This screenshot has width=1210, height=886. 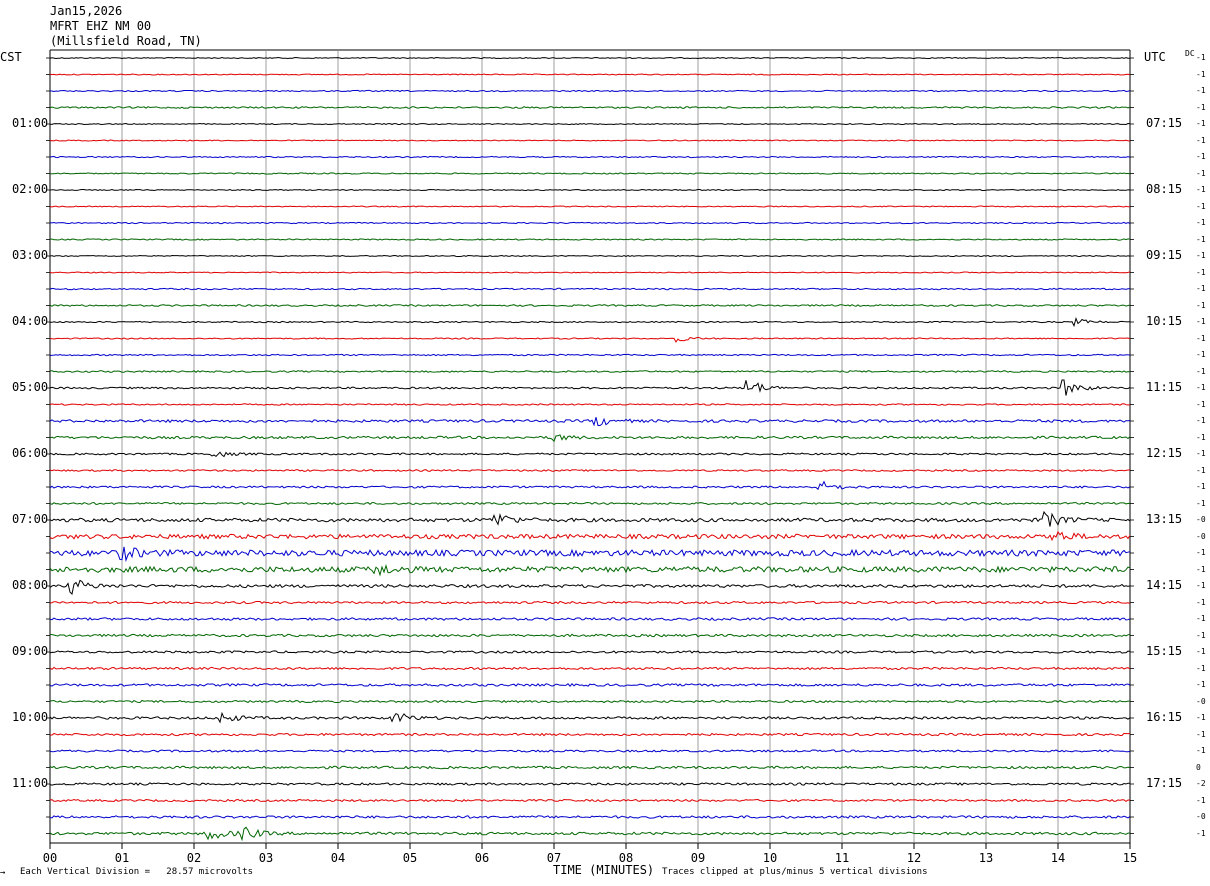 What do you see at coordinates (1130, 858) in the screenshot?
I see `x-tick-label: 15` at bounding box center [1130, 858].